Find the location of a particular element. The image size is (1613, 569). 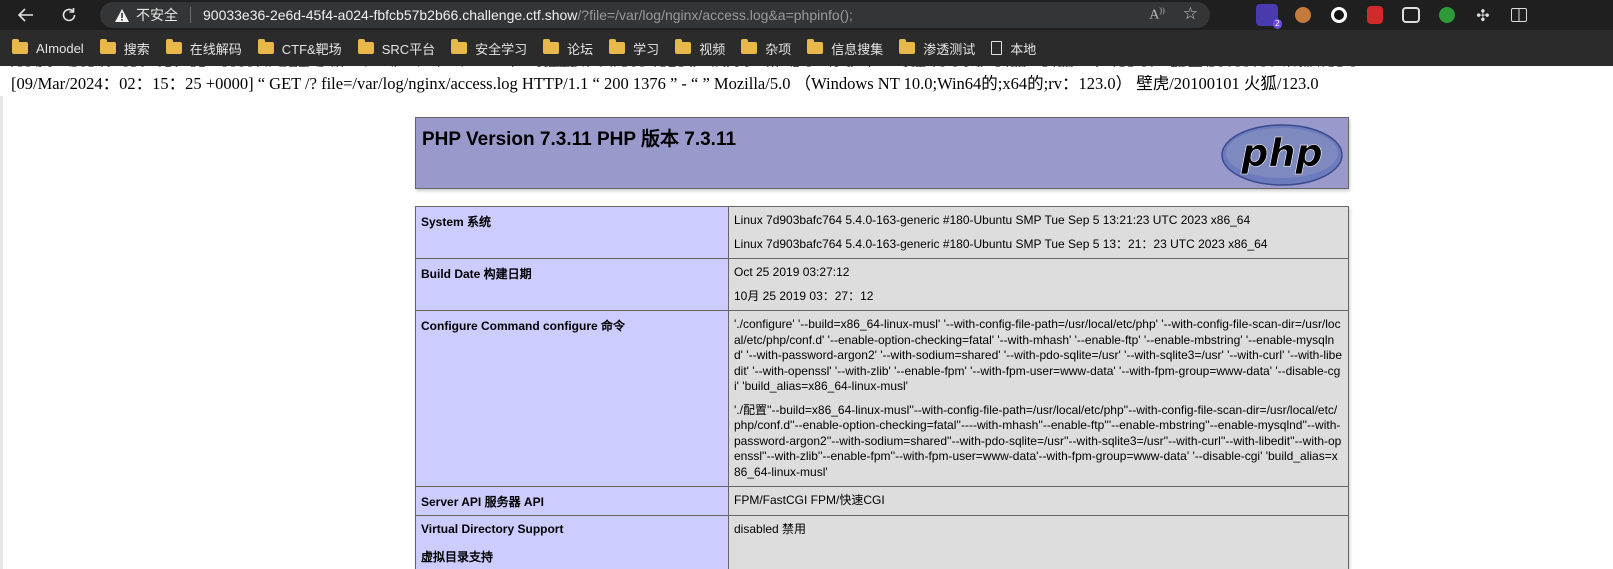

phpinfo-value-text: FPM/FastCGI FPM/快速CGI is located at coordinates (809, 500).